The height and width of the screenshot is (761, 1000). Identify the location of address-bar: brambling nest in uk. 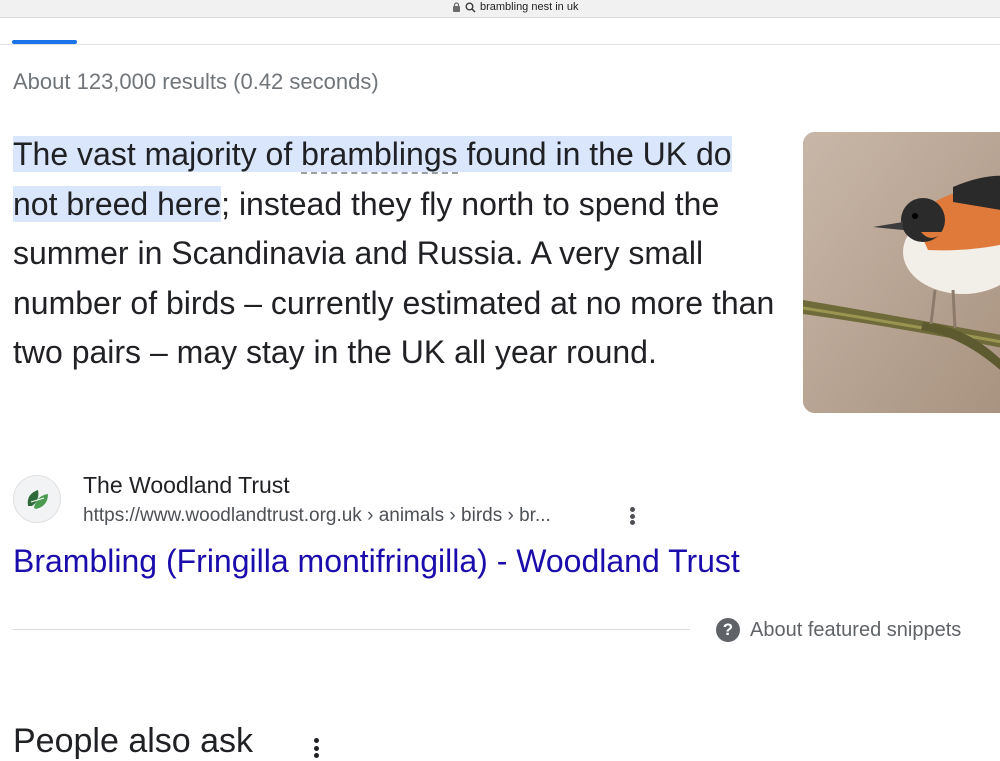
(500, 9).